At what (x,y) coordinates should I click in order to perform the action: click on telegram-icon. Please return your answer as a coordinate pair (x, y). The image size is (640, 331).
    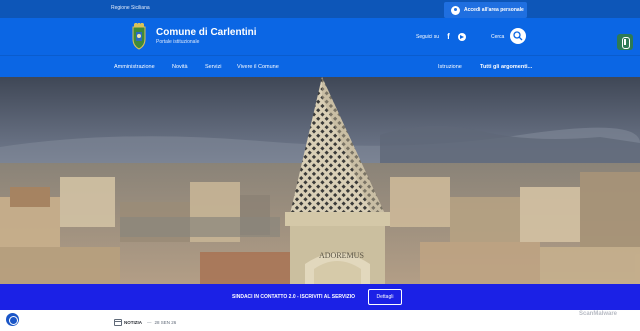
    Looking at the image, I should click on (462, 37).